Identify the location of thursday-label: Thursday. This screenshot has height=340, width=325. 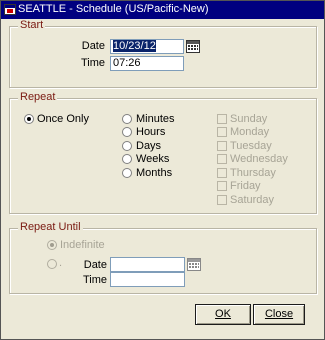
(253, 173).